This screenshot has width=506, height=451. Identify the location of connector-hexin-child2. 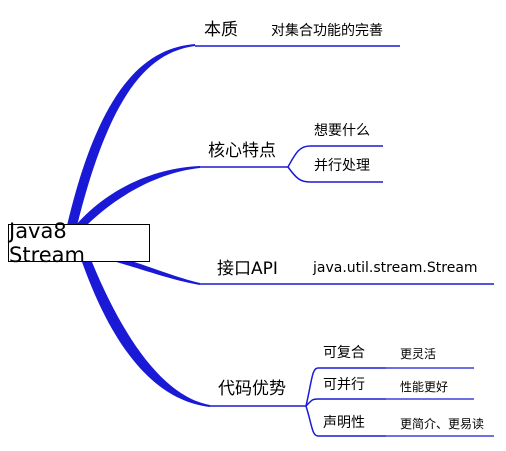
(299, 174).